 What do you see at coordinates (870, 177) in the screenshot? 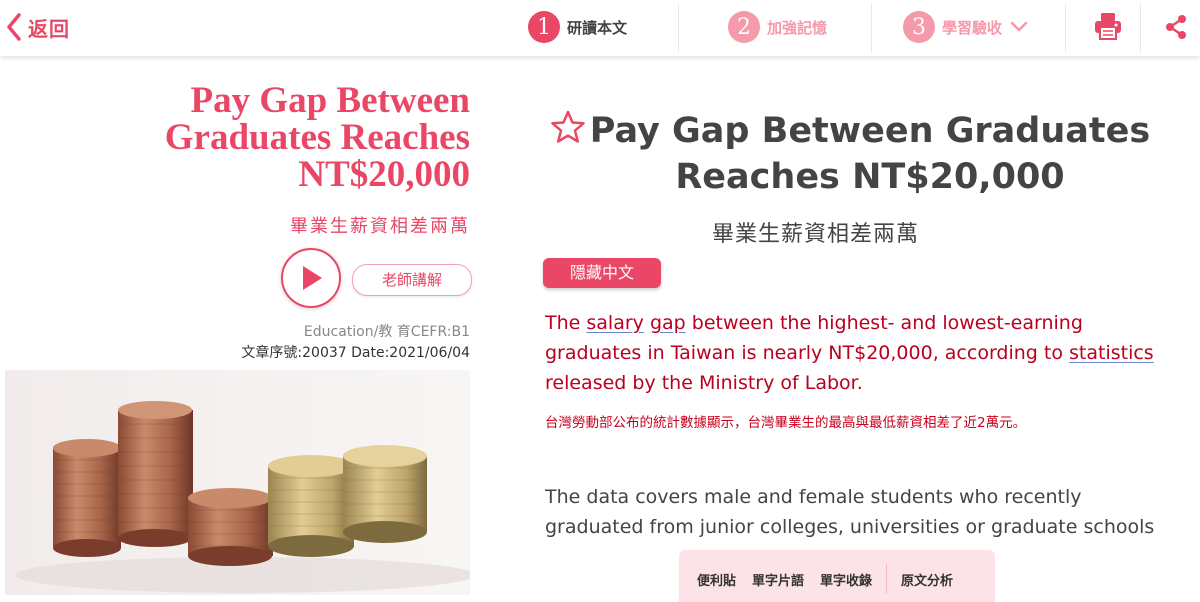
I see `title-line: Reaches NT$20,000` at bounding box center [870, 177].